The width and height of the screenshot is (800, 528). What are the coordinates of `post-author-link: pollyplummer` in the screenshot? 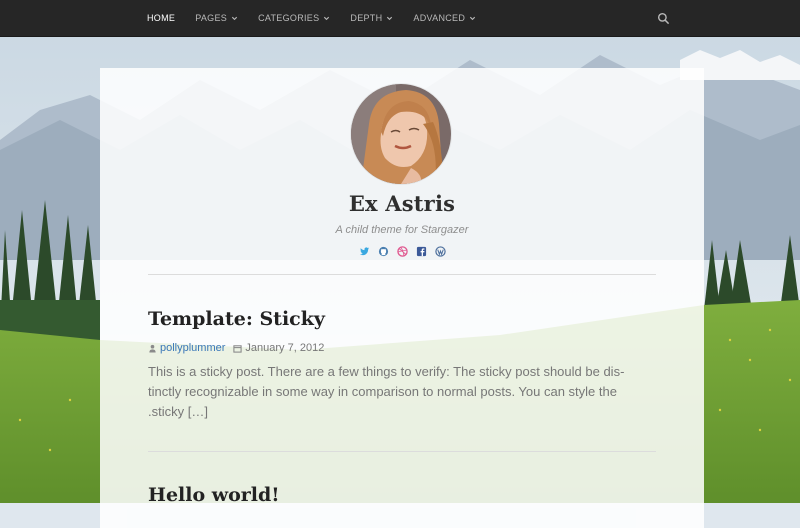 It's located at (192, 348).